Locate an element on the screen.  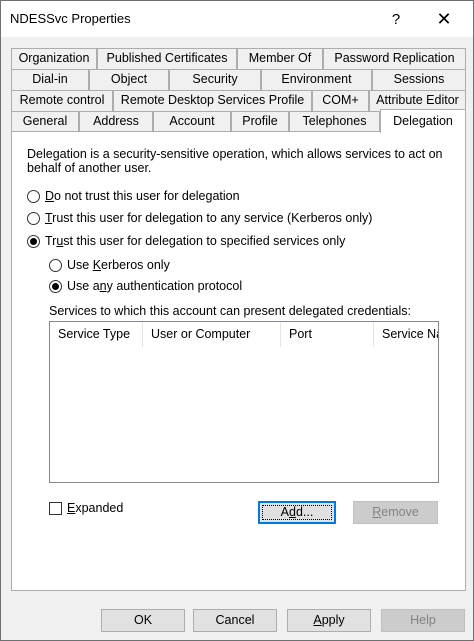
apply-button-label: Apply is located at coordinates (328, 620).